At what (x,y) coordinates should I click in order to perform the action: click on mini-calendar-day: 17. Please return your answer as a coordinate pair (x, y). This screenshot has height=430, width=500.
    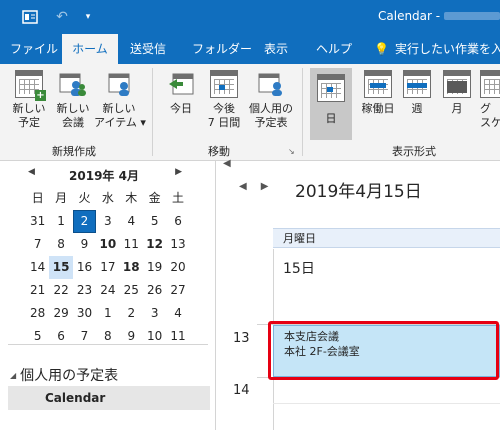
    Looking at the image, I should click on (107, 267).